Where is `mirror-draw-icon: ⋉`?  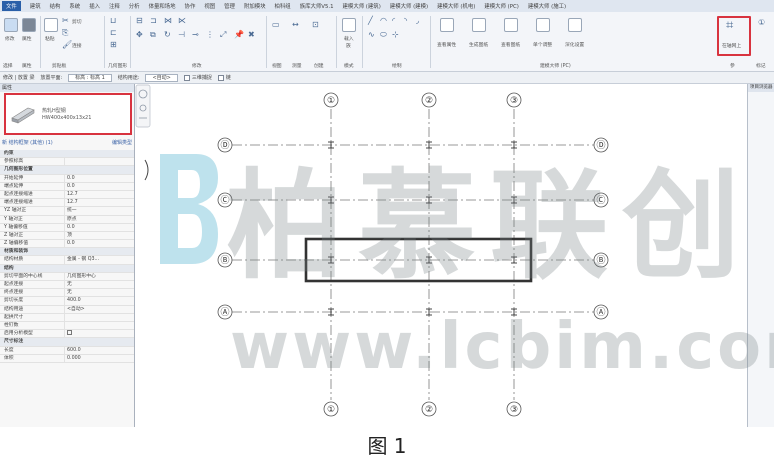 mirror-draw-icon: ⋉ is located at coordinates (182, 20).